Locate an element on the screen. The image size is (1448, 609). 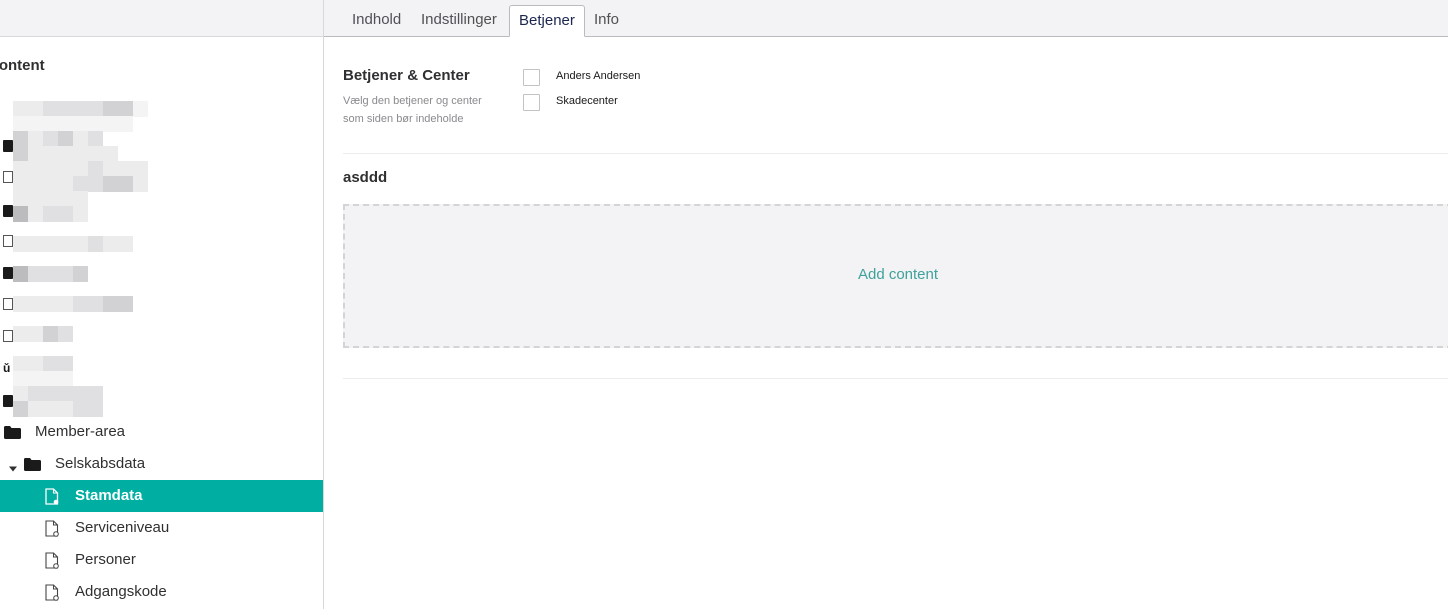
tree-title: Content is located at coordinates (22, 65).